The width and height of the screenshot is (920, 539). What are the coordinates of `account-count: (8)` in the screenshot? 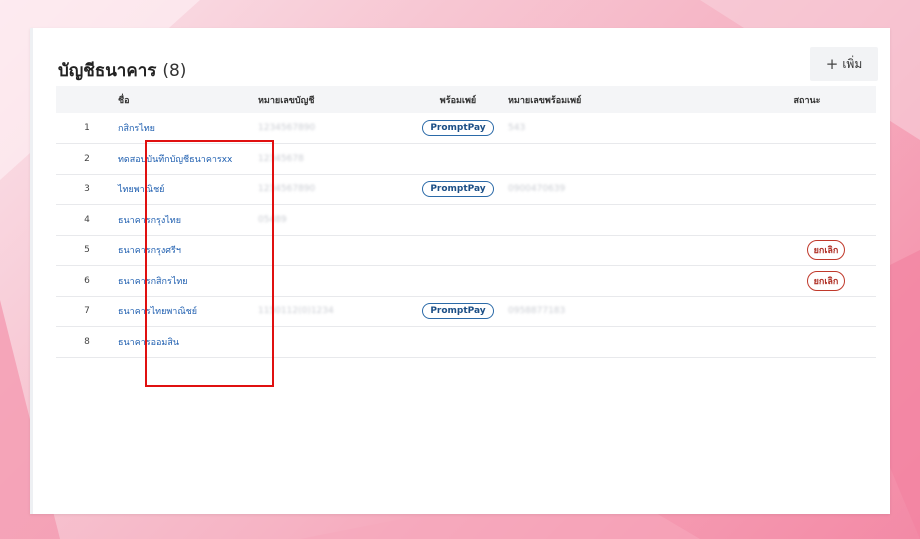 It's located at (174, 71).